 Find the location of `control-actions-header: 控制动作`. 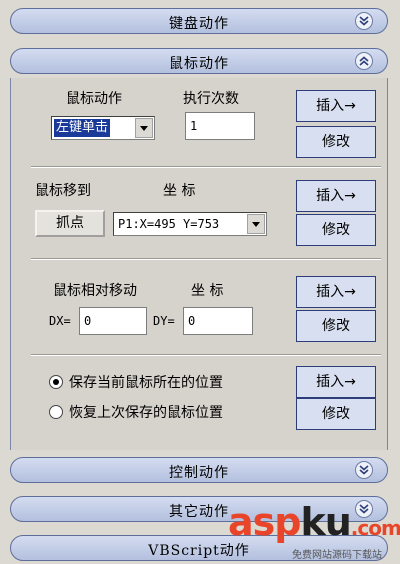

control-actions-header: 控制动作 is located at coordinates (199, 470).